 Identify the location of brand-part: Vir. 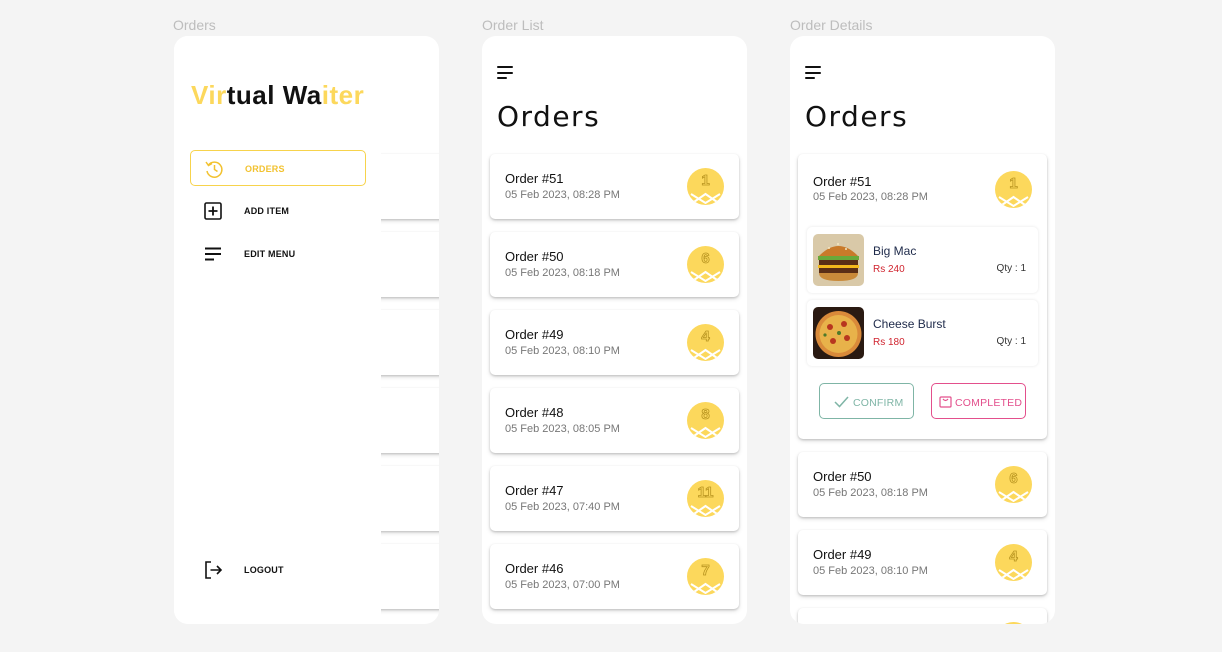
(209, 95).